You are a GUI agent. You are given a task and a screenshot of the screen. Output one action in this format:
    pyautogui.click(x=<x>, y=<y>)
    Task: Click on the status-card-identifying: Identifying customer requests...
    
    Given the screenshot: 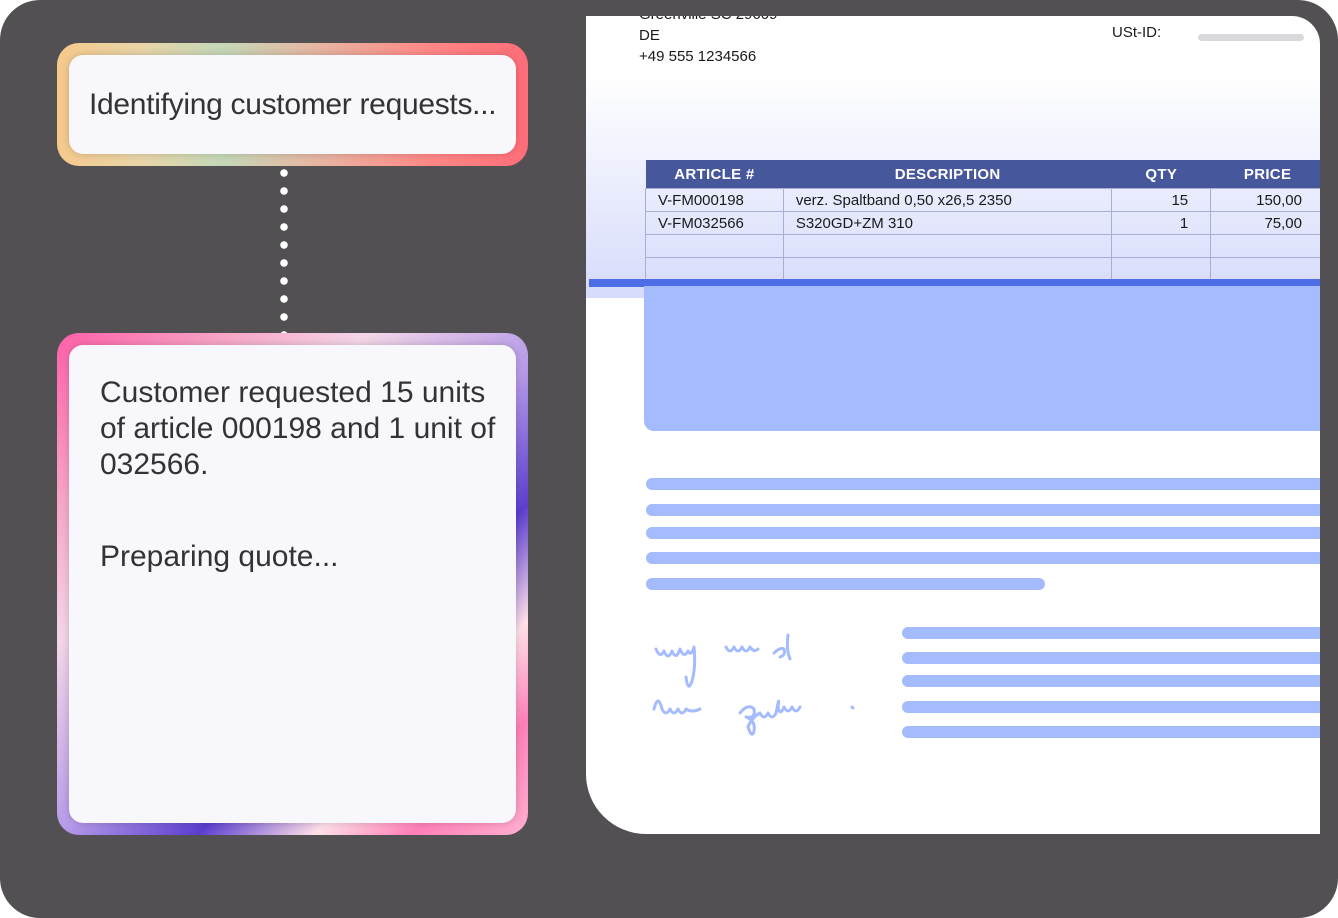 What is the action you would take?
    pyautogui.click(x=292, y=104)
    